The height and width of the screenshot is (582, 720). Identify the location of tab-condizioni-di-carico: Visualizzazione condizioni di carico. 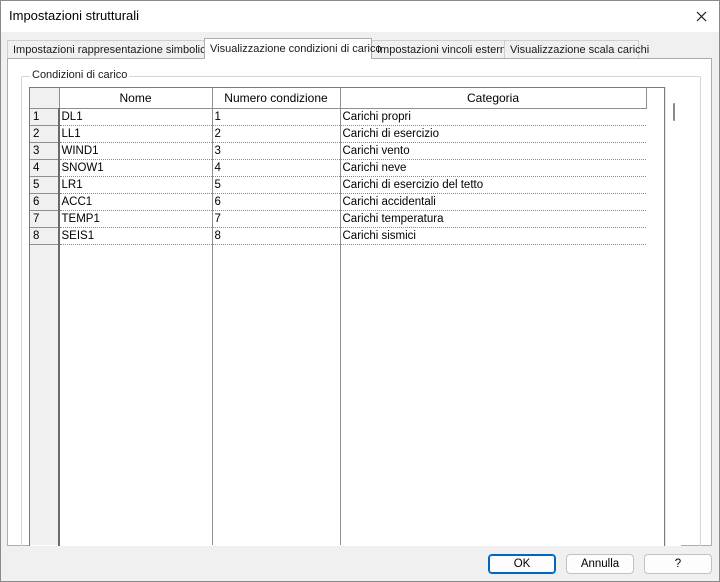
(293, 48).